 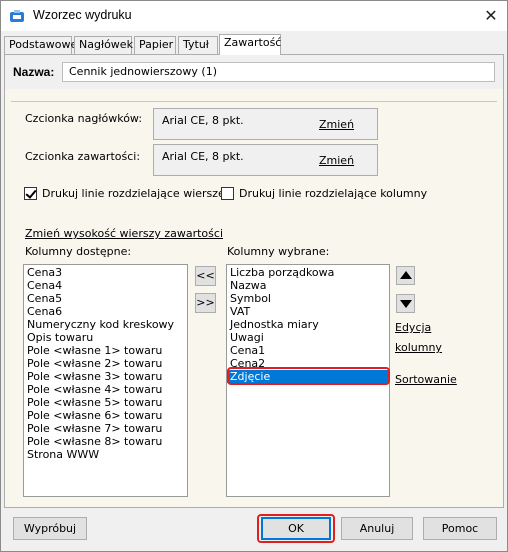 I want to click on list-item: Cena3, so click(x=105, y=272).